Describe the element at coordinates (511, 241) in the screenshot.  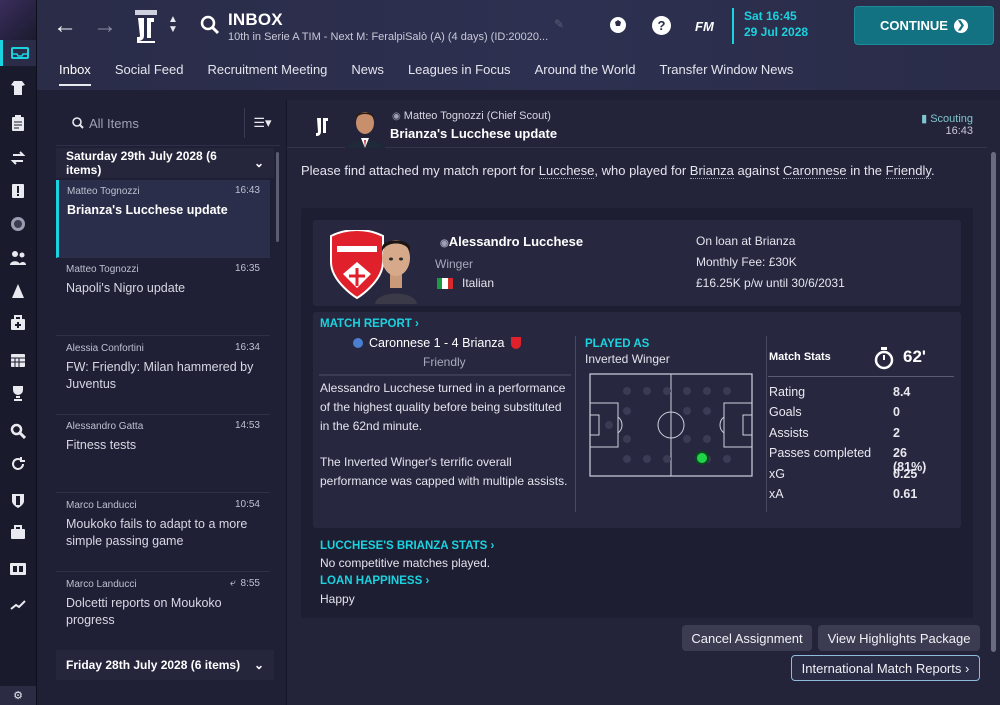
I see `player-name: ◉Alessandro Lucchese` at that location.